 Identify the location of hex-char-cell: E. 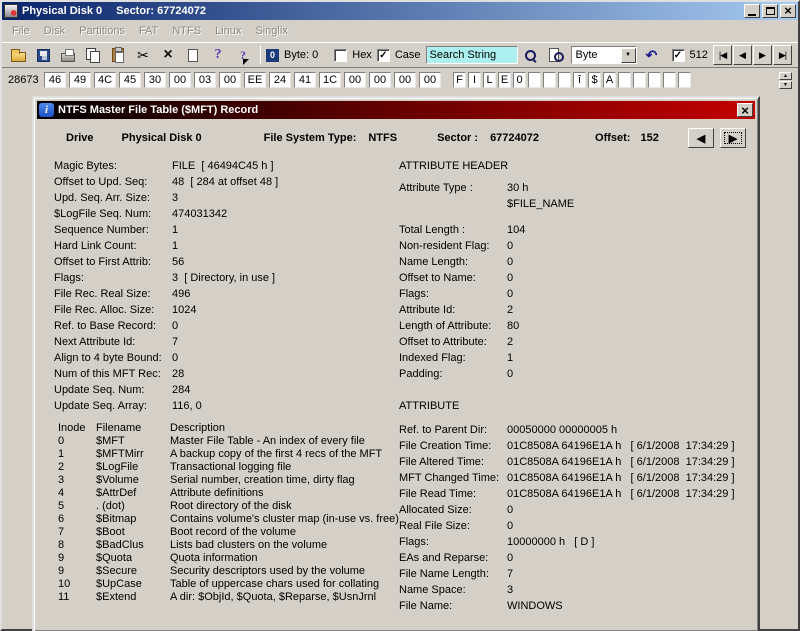
(504, 80).